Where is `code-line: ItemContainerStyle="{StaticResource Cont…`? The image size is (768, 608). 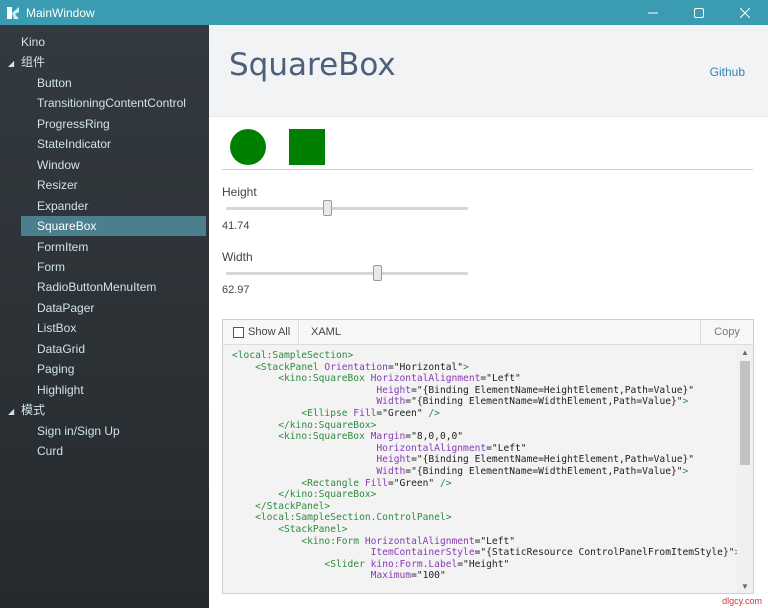
code-line: ItemContainerStyle="{StaticResource Cont… is located at coordinates (553, 553).